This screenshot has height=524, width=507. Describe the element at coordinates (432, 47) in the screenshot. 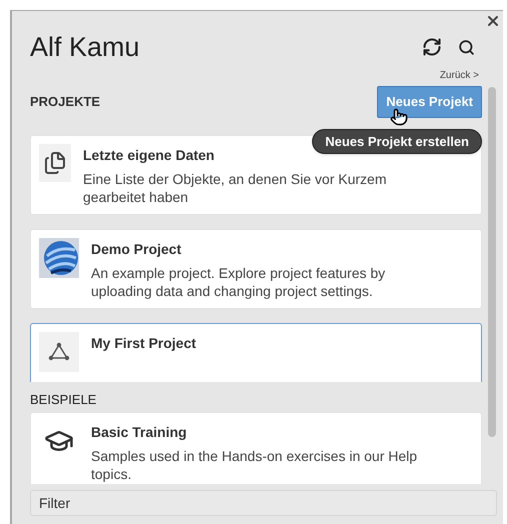

I see `refresh-button` at that location.